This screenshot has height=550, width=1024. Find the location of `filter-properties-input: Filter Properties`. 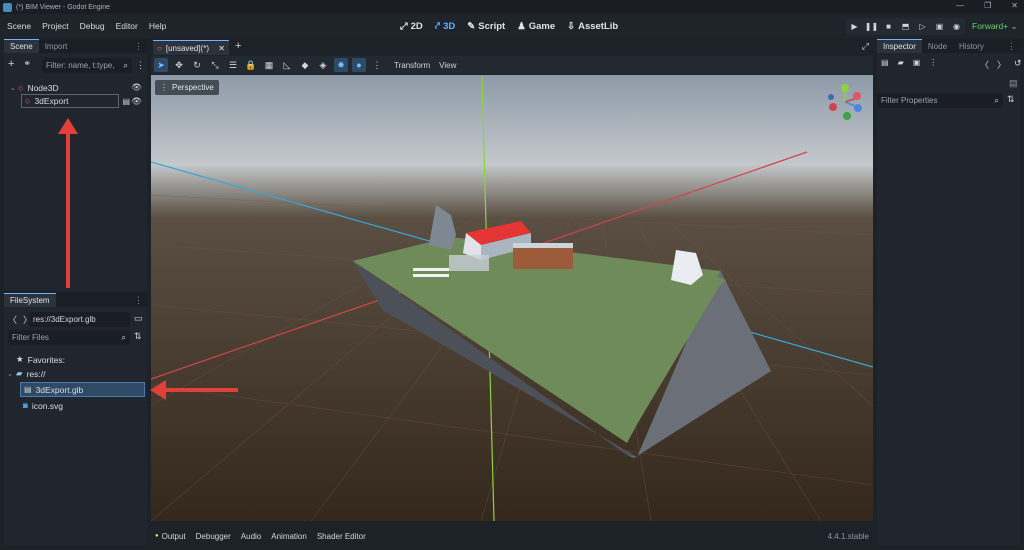

filter-properties-input: Filter Properties is located at coordinates (938, 100).